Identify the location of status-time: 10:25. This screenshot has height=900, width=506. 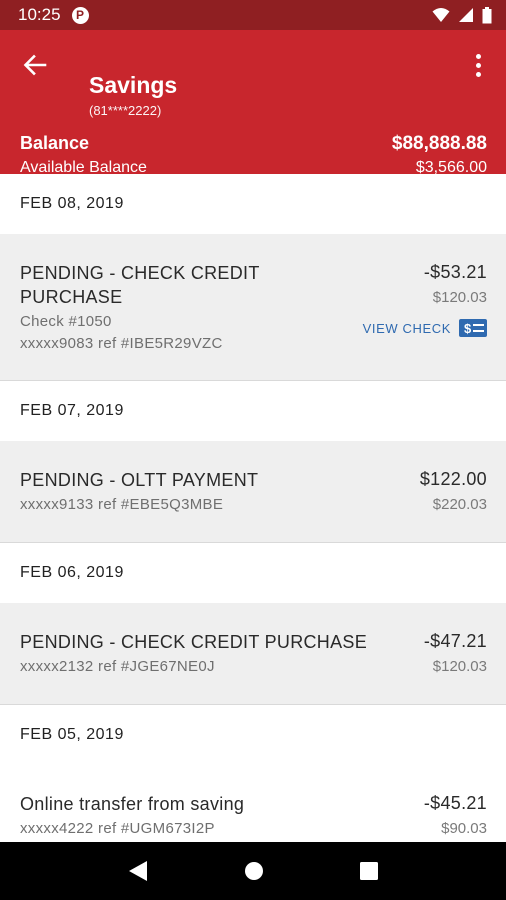
(39, 14).